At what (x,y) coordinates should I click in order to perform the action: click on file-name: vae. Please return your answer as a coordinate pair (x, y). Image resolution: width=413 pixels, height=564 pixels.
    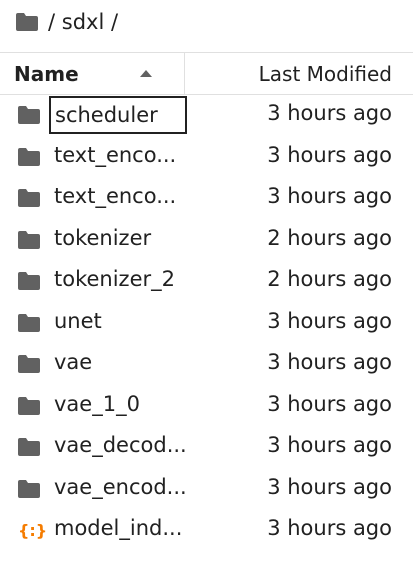
    Looking at the image, I should click on (73, 362).